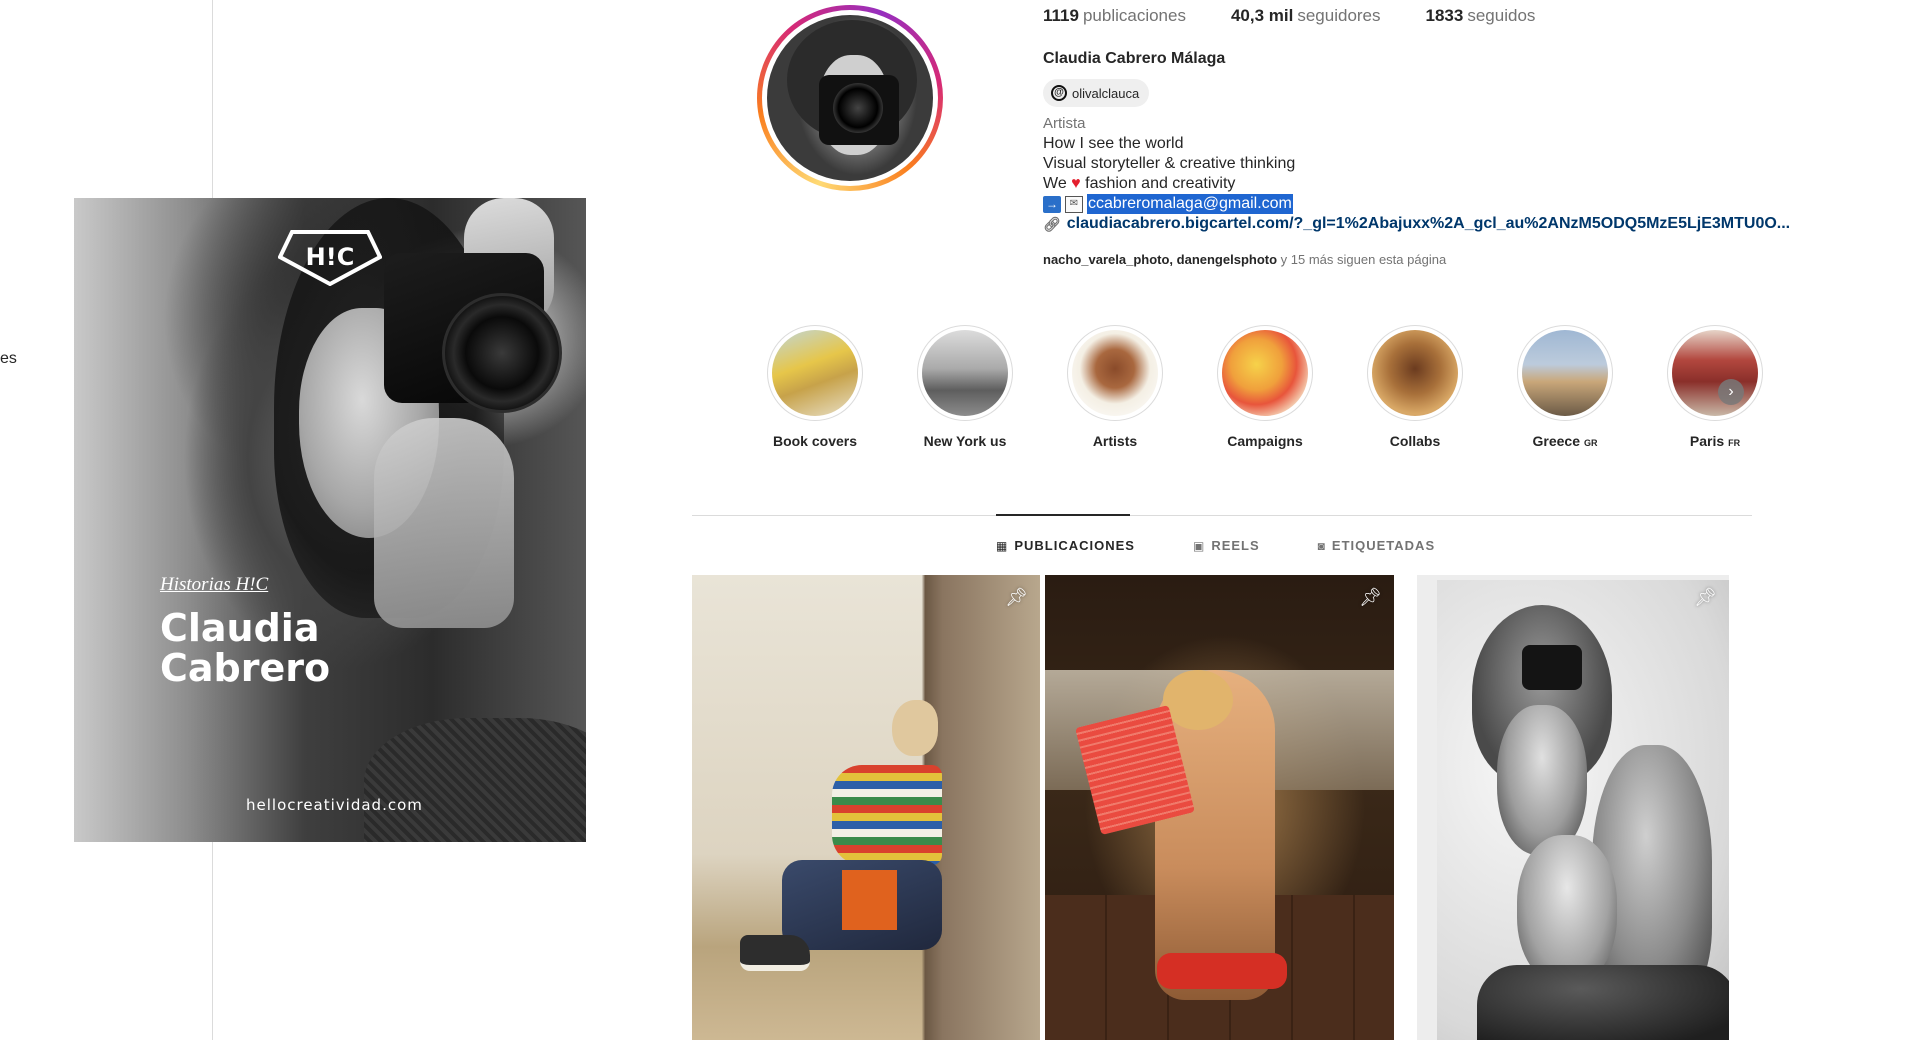 This screenshot has height=1040, width=1920. Describe the element at coordinates (1113, 143) in the screenshot. I see `bio-line: How I see the world` at that location.